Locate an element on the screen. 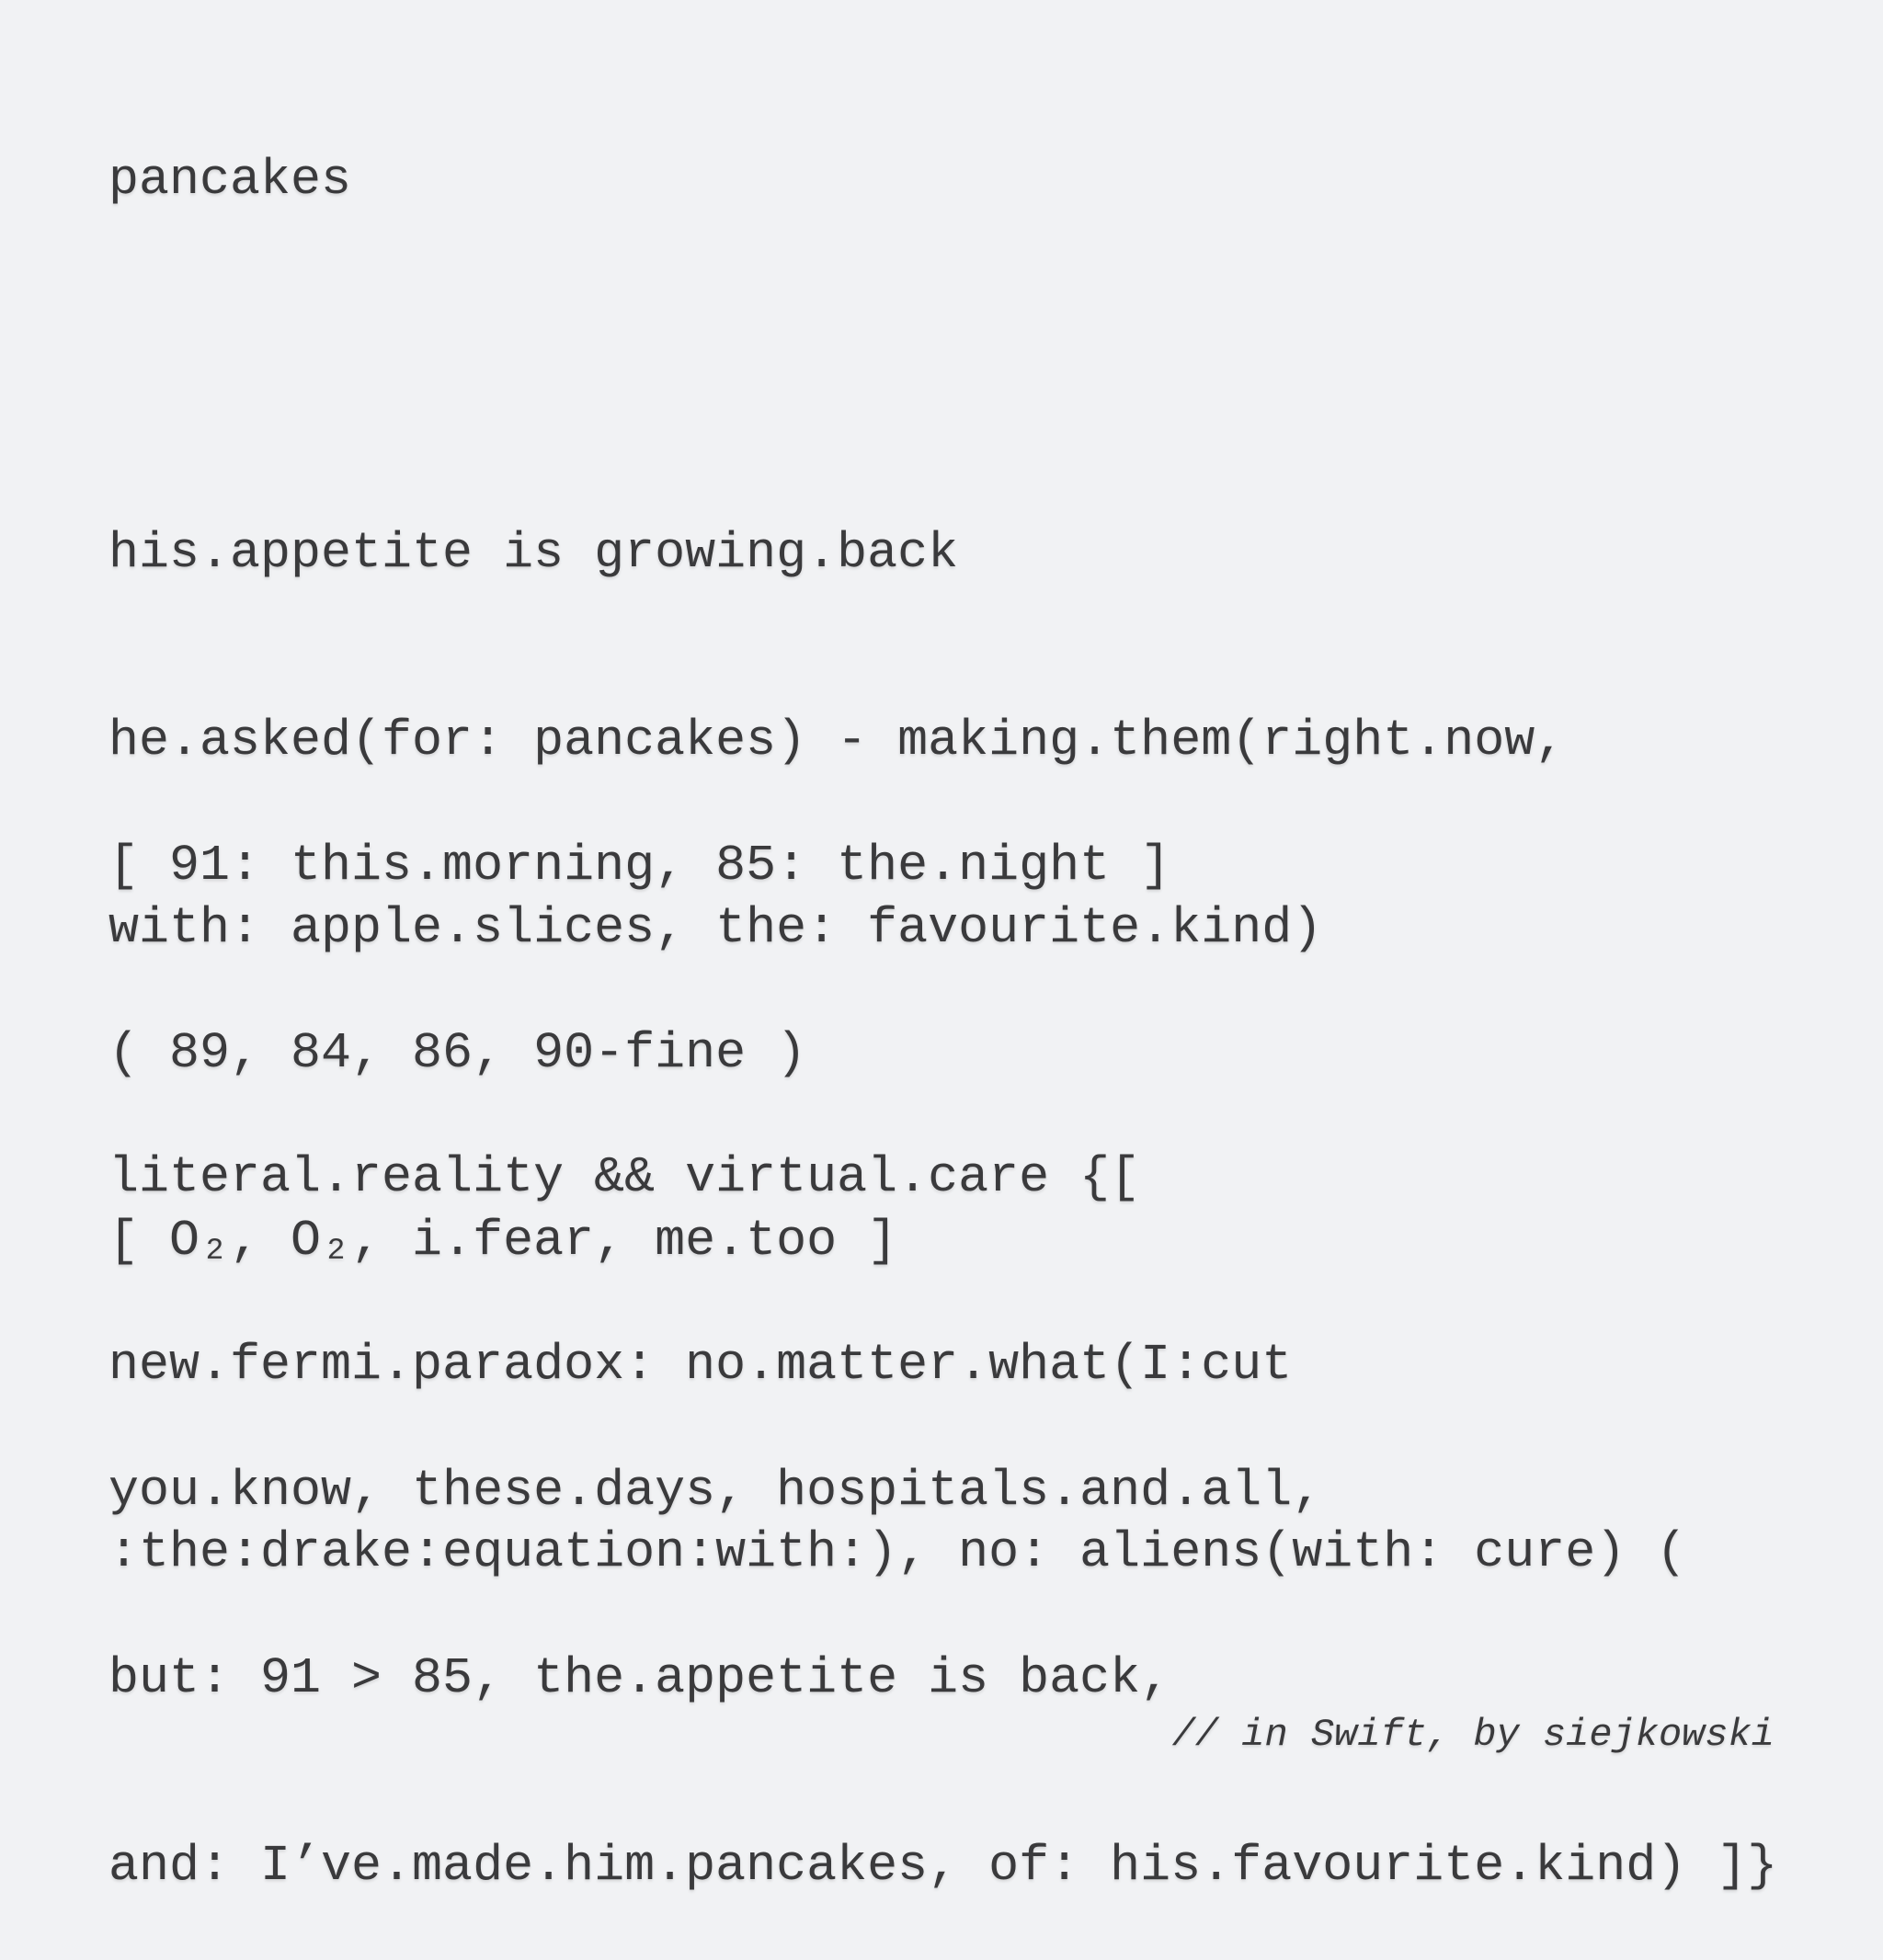 The image size is (1883, 1960). poem-line: literal.reality && virtual.care {[ is located at coordinates (624, 1177).